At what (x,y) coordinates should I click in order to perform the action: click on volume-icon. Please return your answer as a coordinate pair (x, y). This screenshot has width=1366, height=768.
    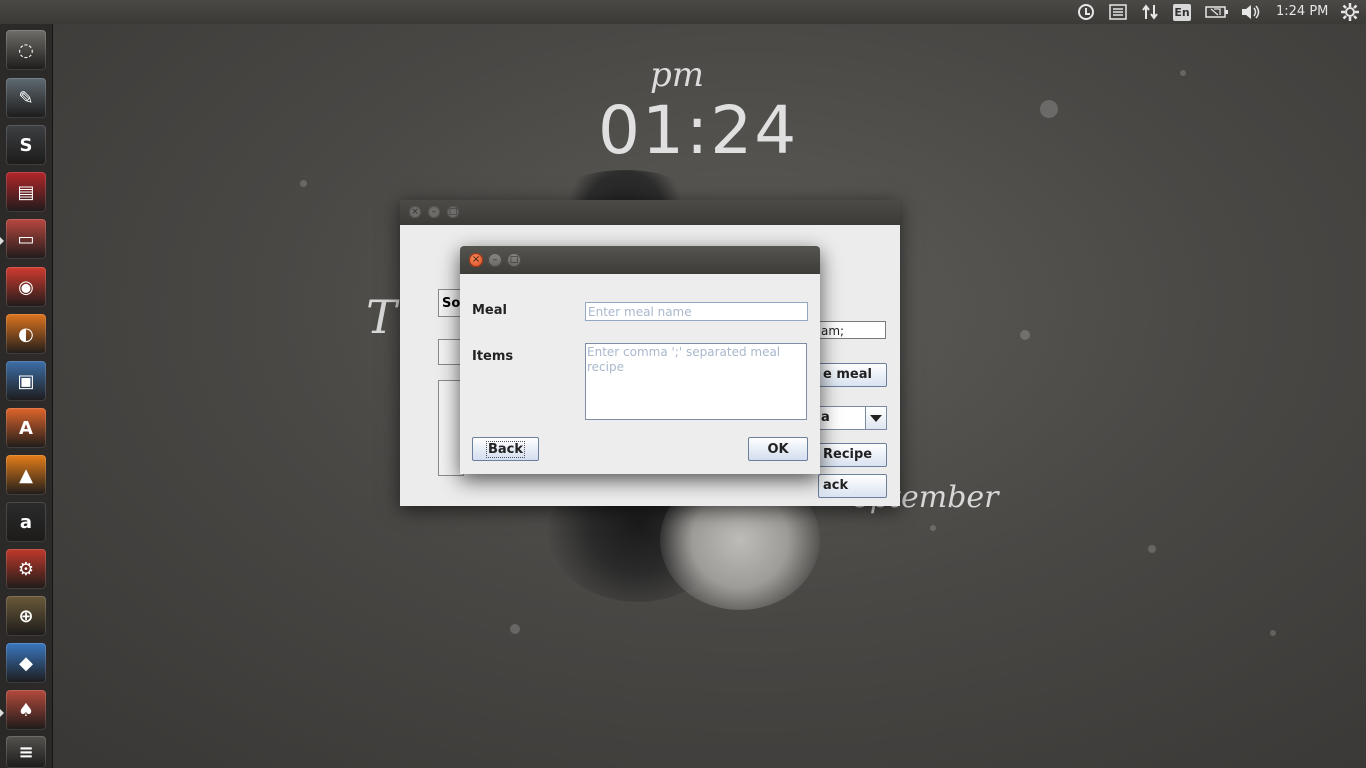
    Looking at the image, I should click on (1250, 12).